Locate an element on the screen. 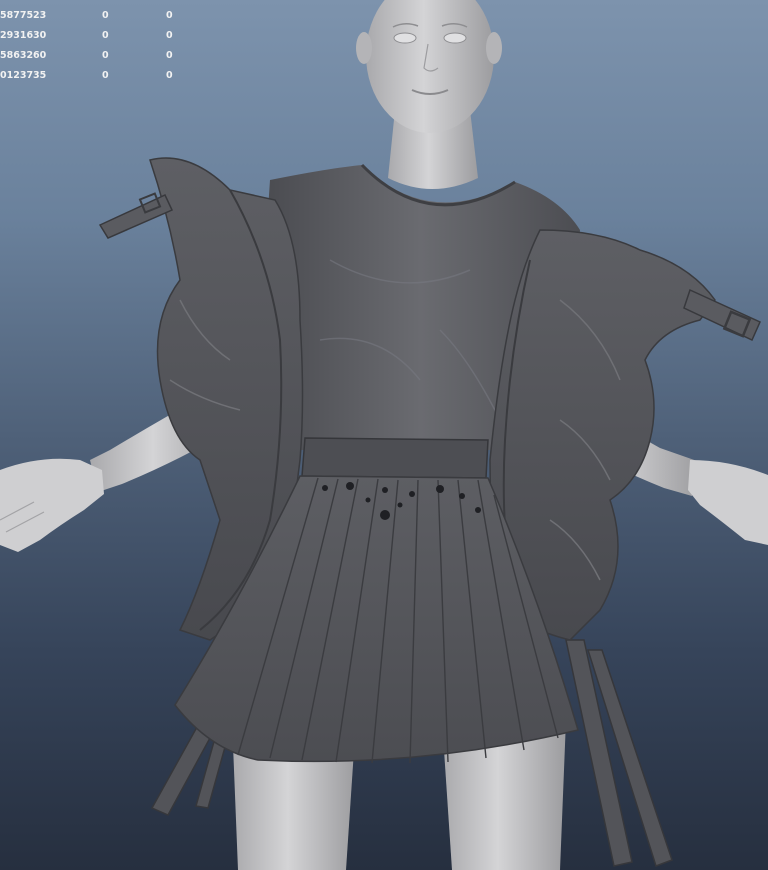  hud-object-id: 5877523 is located at coordinates (23, 15).